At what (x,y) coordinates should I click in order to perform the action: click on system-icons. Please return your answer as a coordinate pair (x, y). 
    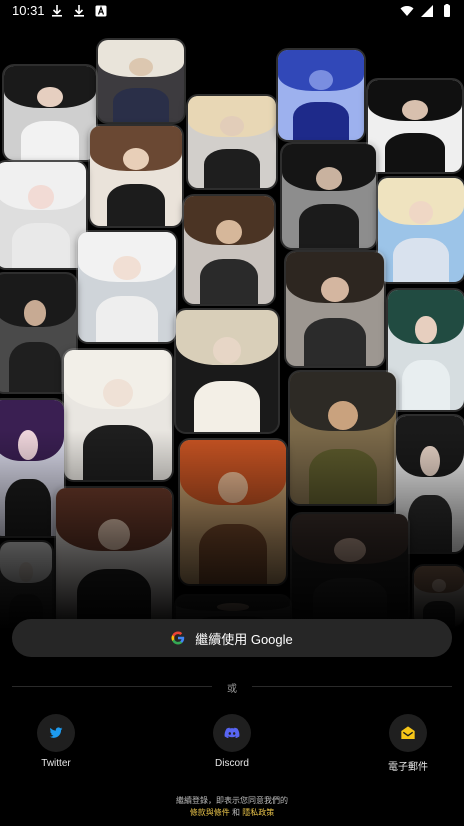
    Looking at the image, I should click on (427, 11).